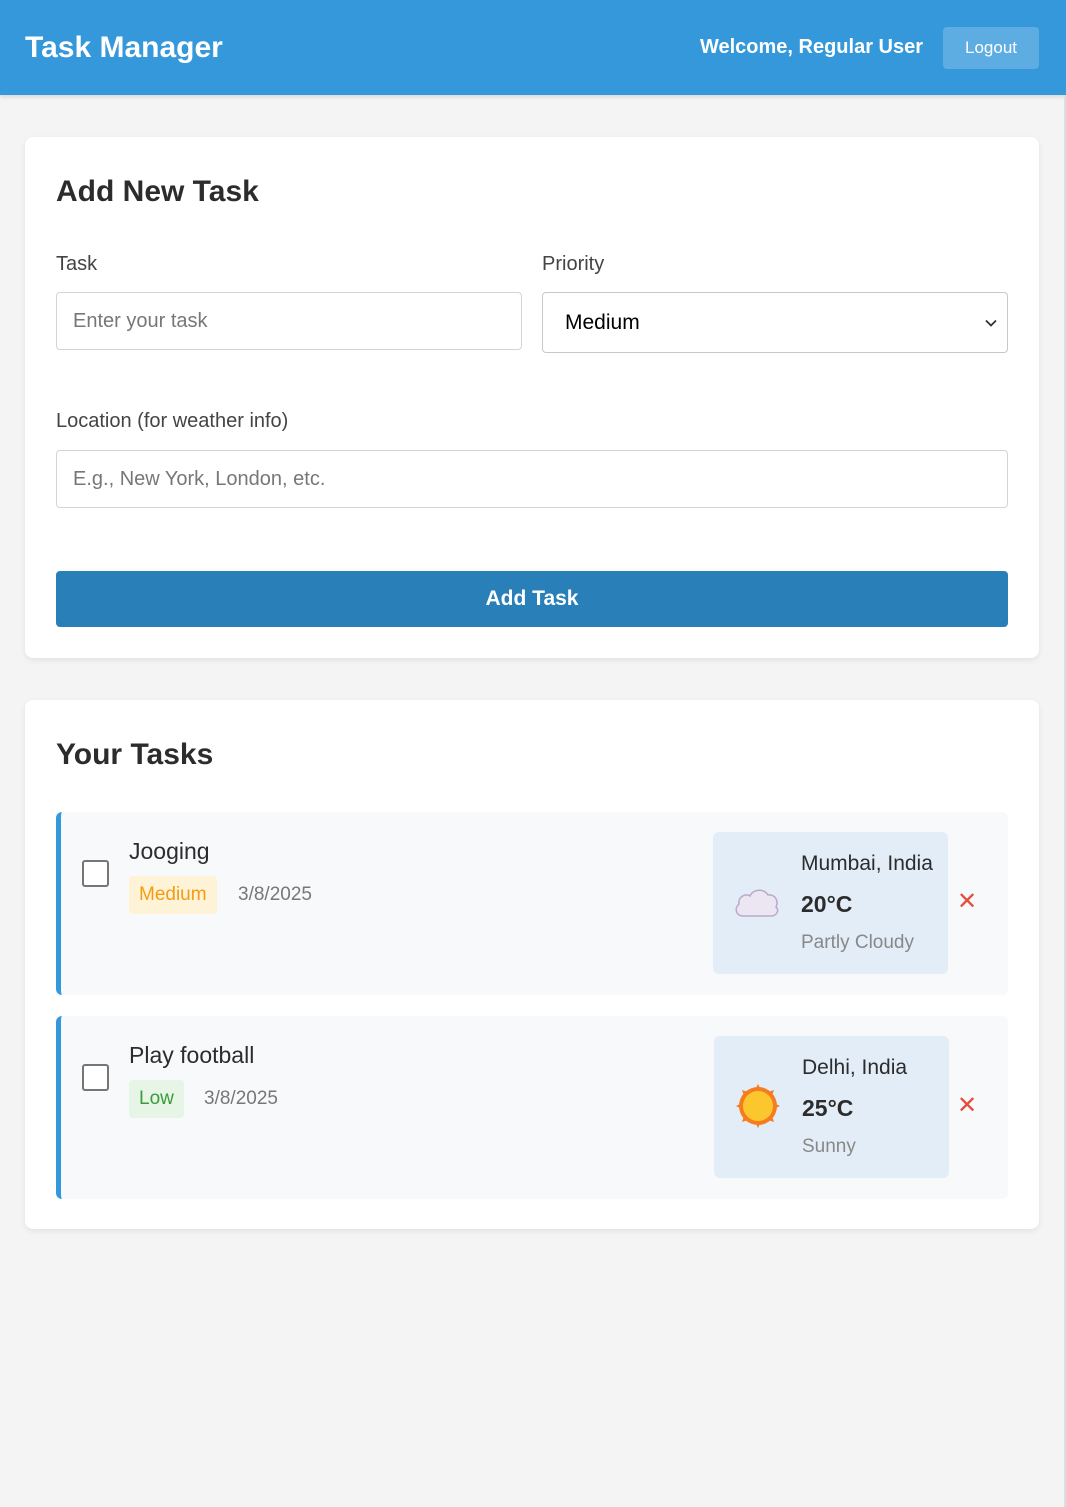 Image resolution: width=1066 pixels, height=1507 pixels. Describe the element at coordinates (140, 320) in the screenshot. I see `task-input-placeholder: Enter your task` at that location.